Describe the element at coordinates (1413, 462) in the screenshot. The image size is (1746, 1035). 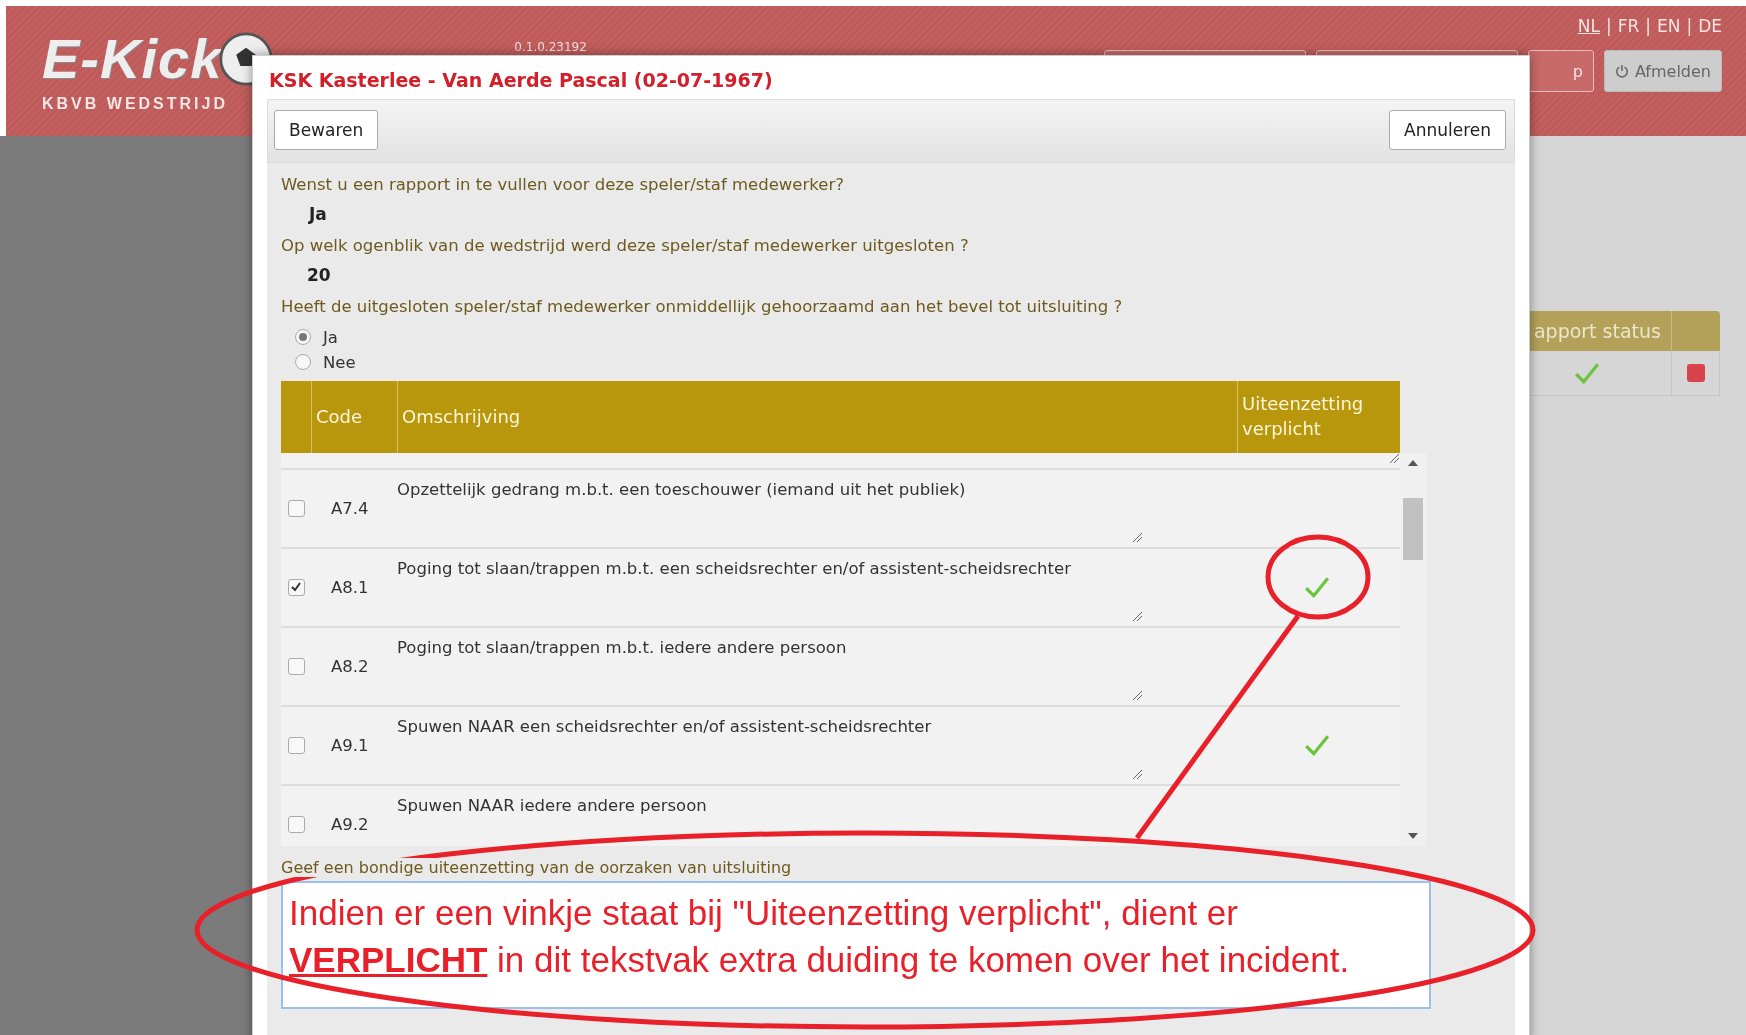
I see `scroll-up-icon` at that location.